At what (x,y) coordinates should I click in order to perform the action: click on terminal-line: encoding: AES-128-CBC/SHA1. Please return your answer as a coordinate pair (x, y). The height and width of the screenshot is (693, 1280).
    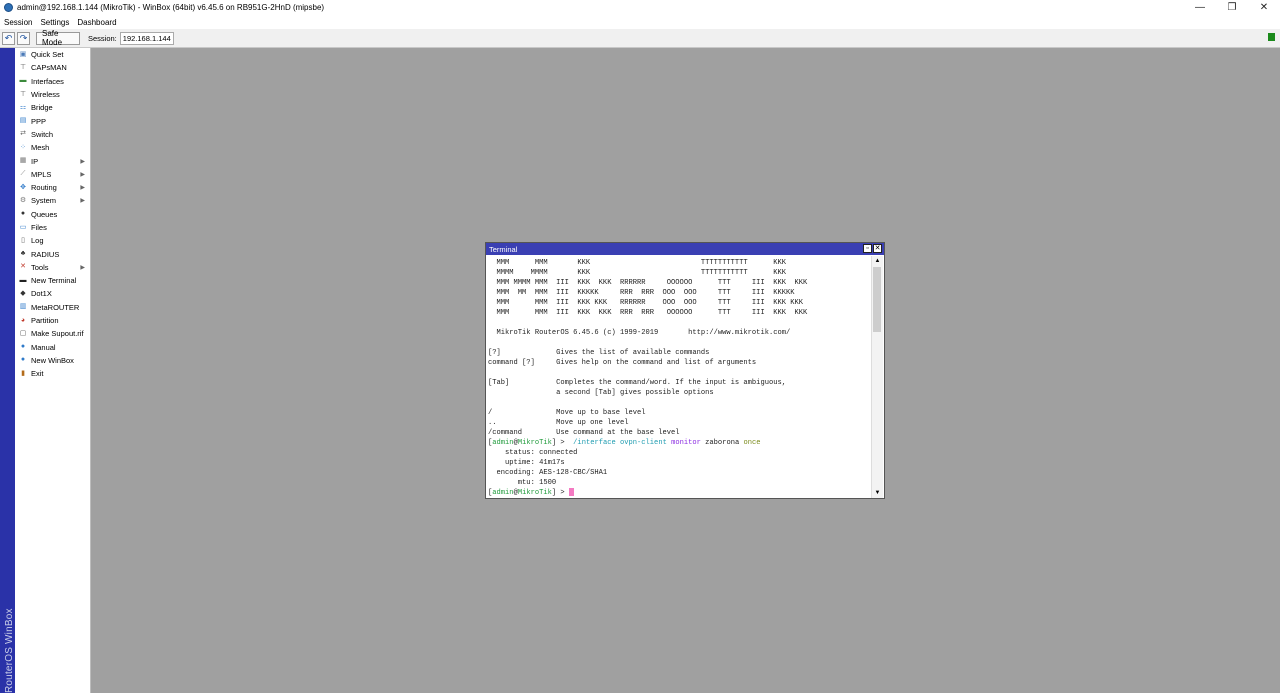
    Looking at the image, I should click on (548, 473).